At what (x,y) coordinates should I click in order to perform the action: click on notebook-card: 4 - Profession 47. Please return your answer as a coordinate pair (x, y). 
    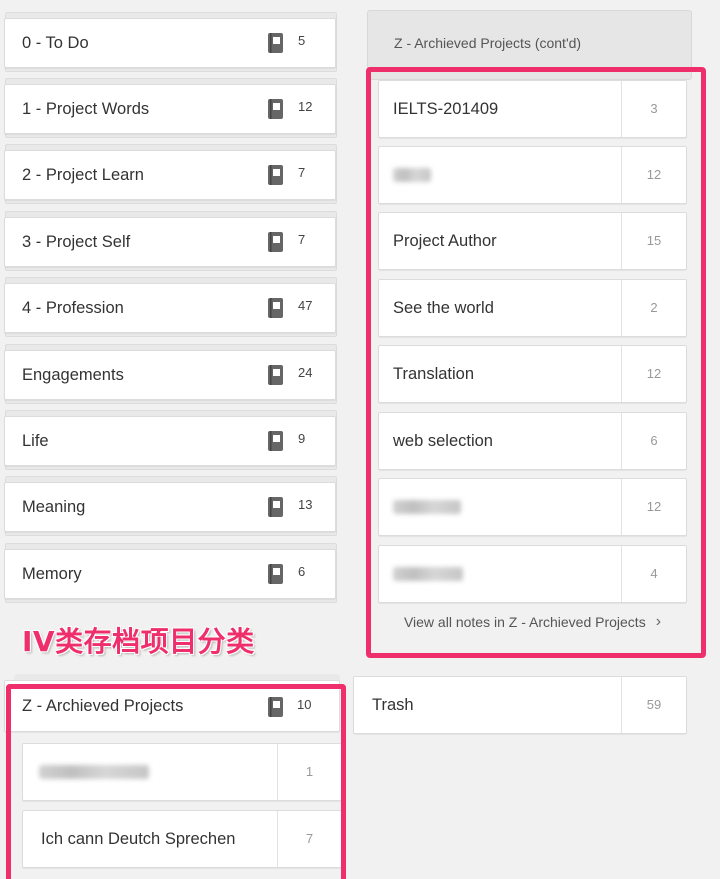
    Looking at the image, I should click on (170, 308).